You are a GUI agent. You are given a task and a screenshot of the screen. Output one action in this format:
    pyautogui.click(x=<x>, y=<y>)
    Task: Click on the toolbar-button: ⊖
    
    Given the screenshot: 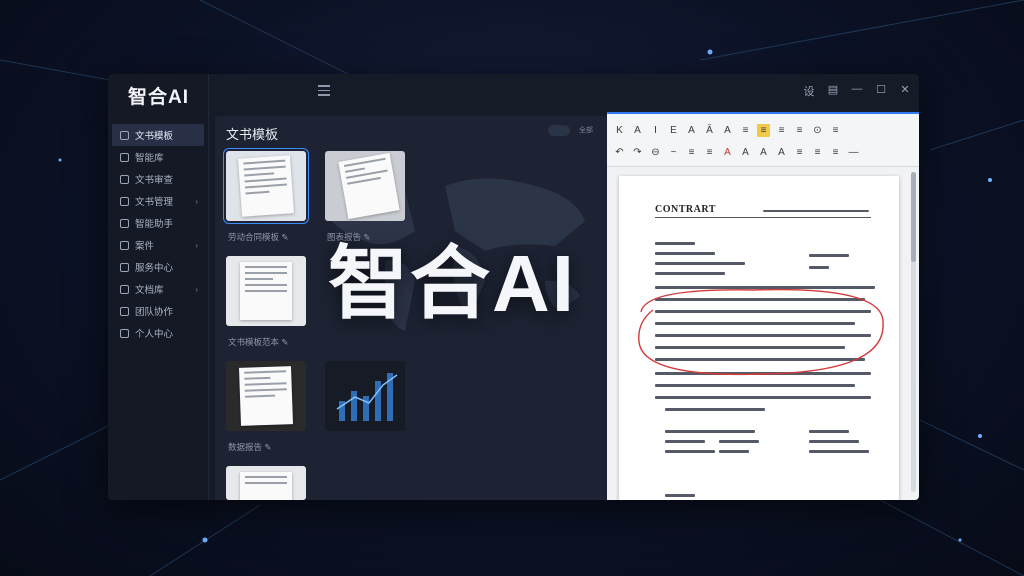 What is the action you would take?
    pyautogui.click(x=655, y=152)
    